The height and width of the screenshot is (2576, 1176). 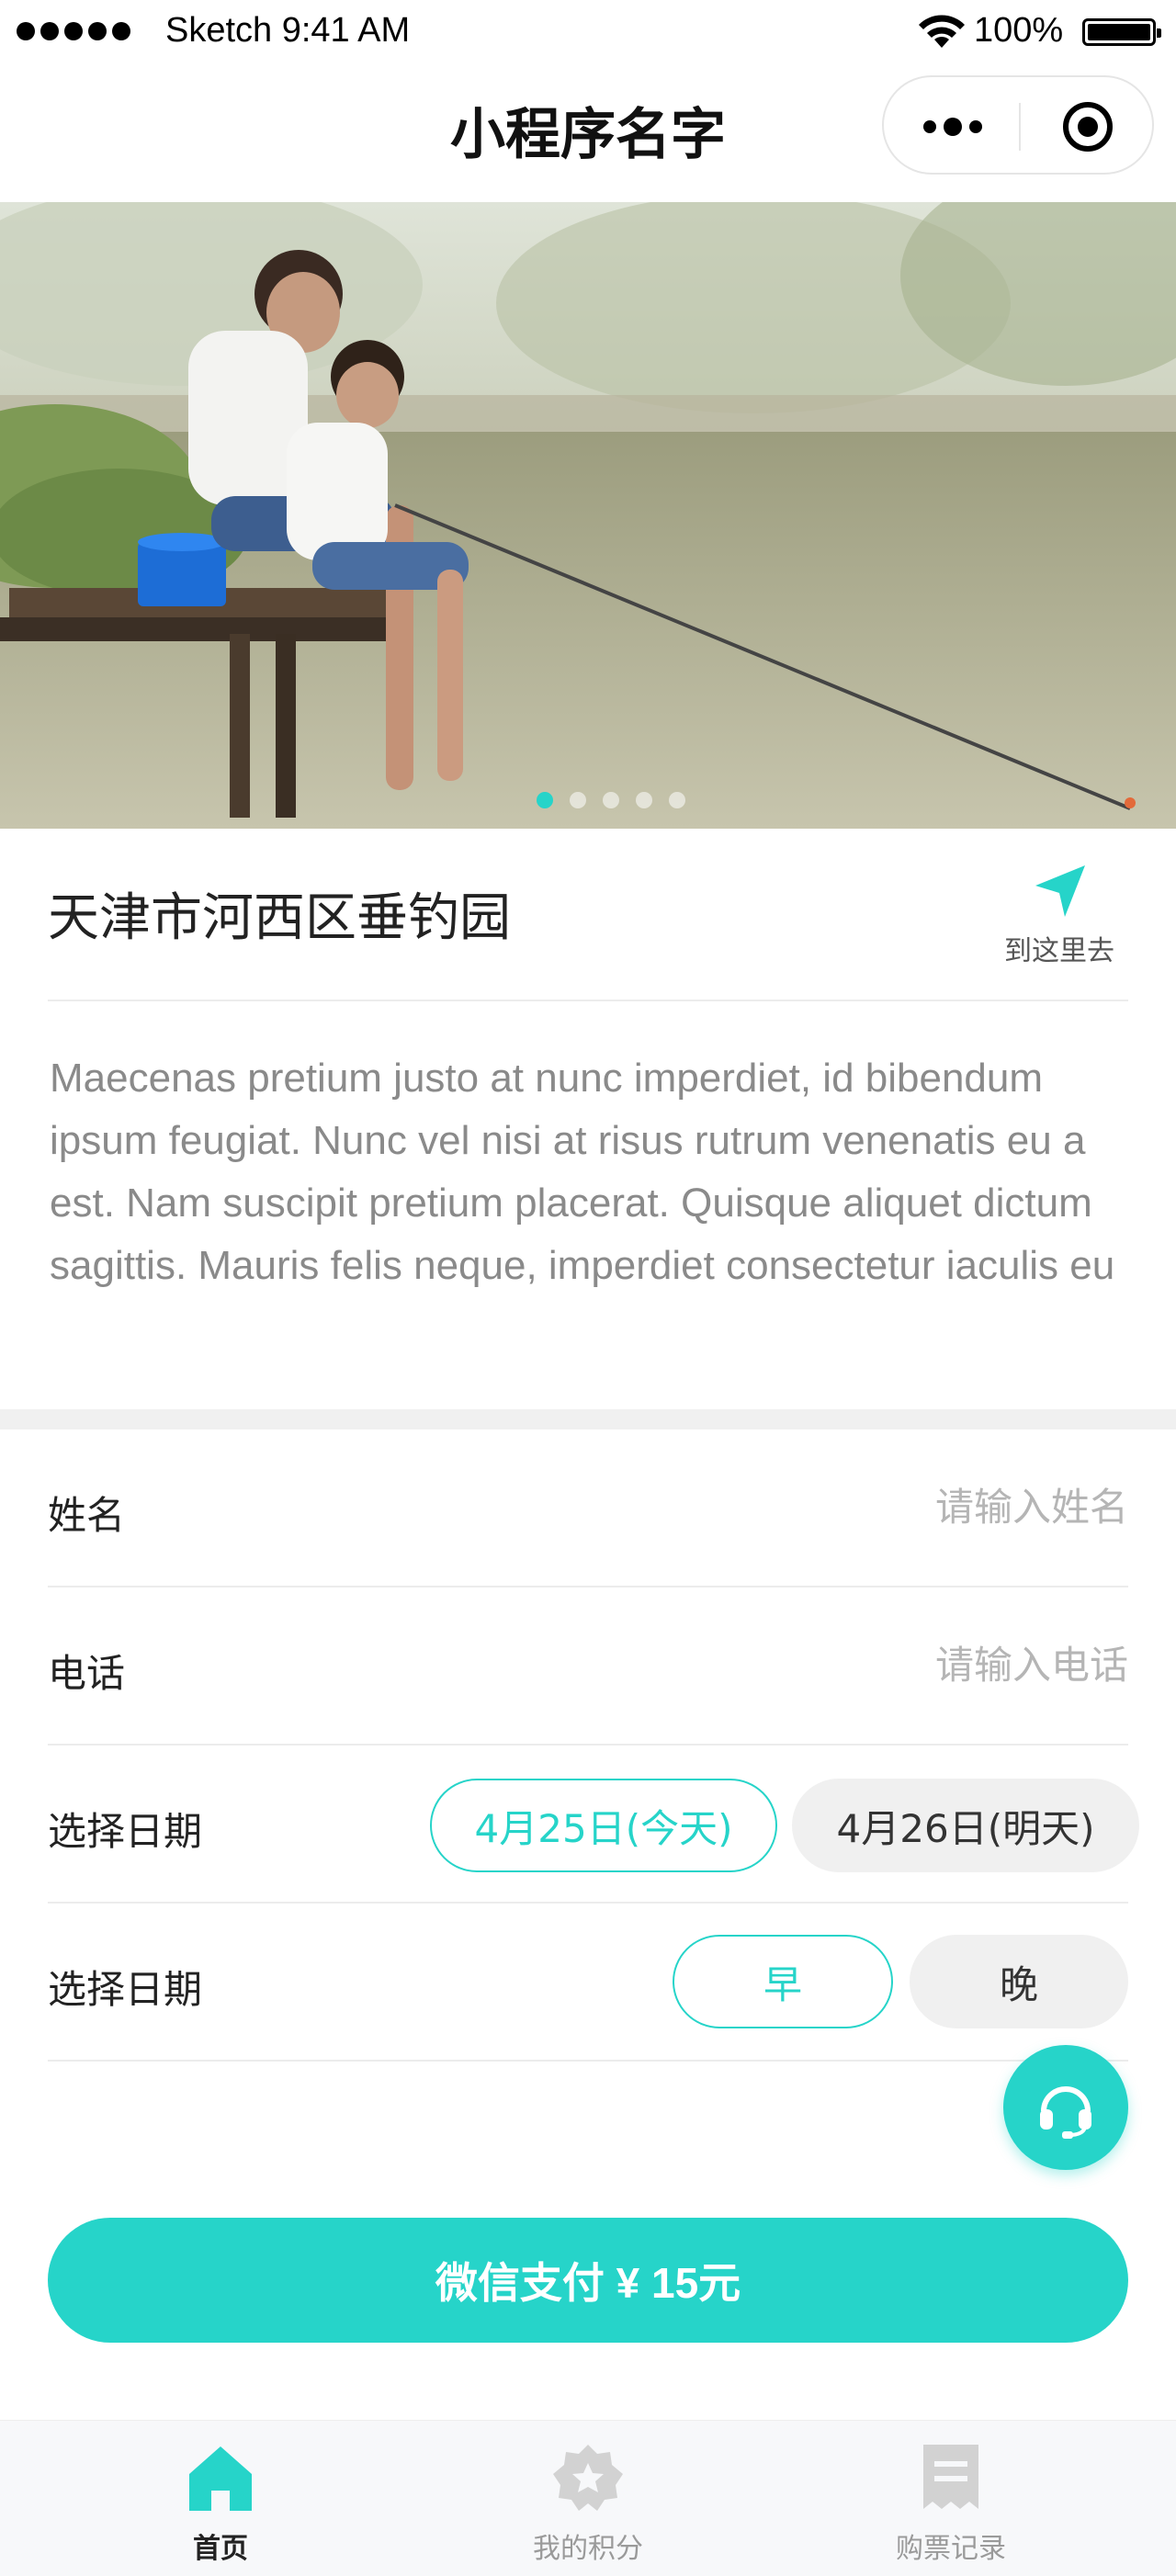 What do you see at coordinates (1060, 891) in the screenshot?
I see `navigation-arrow-icon` at bounding box center [1060, 891].